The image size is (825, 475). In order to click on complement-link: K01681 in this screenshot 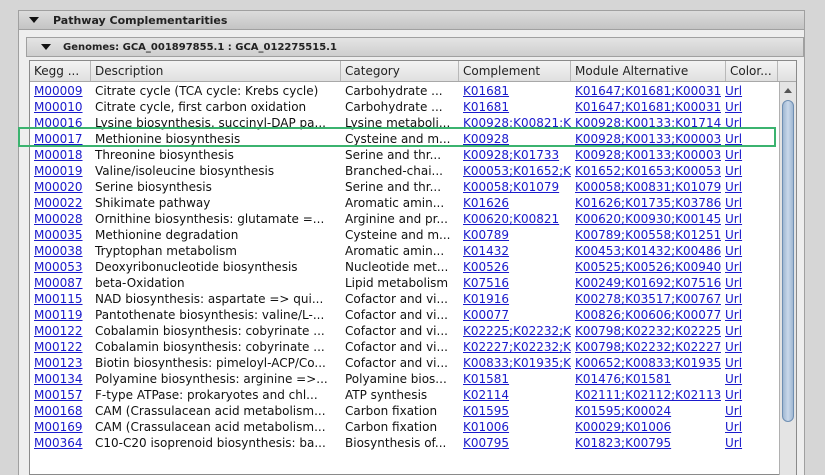, I will do `click(486, 91)`.